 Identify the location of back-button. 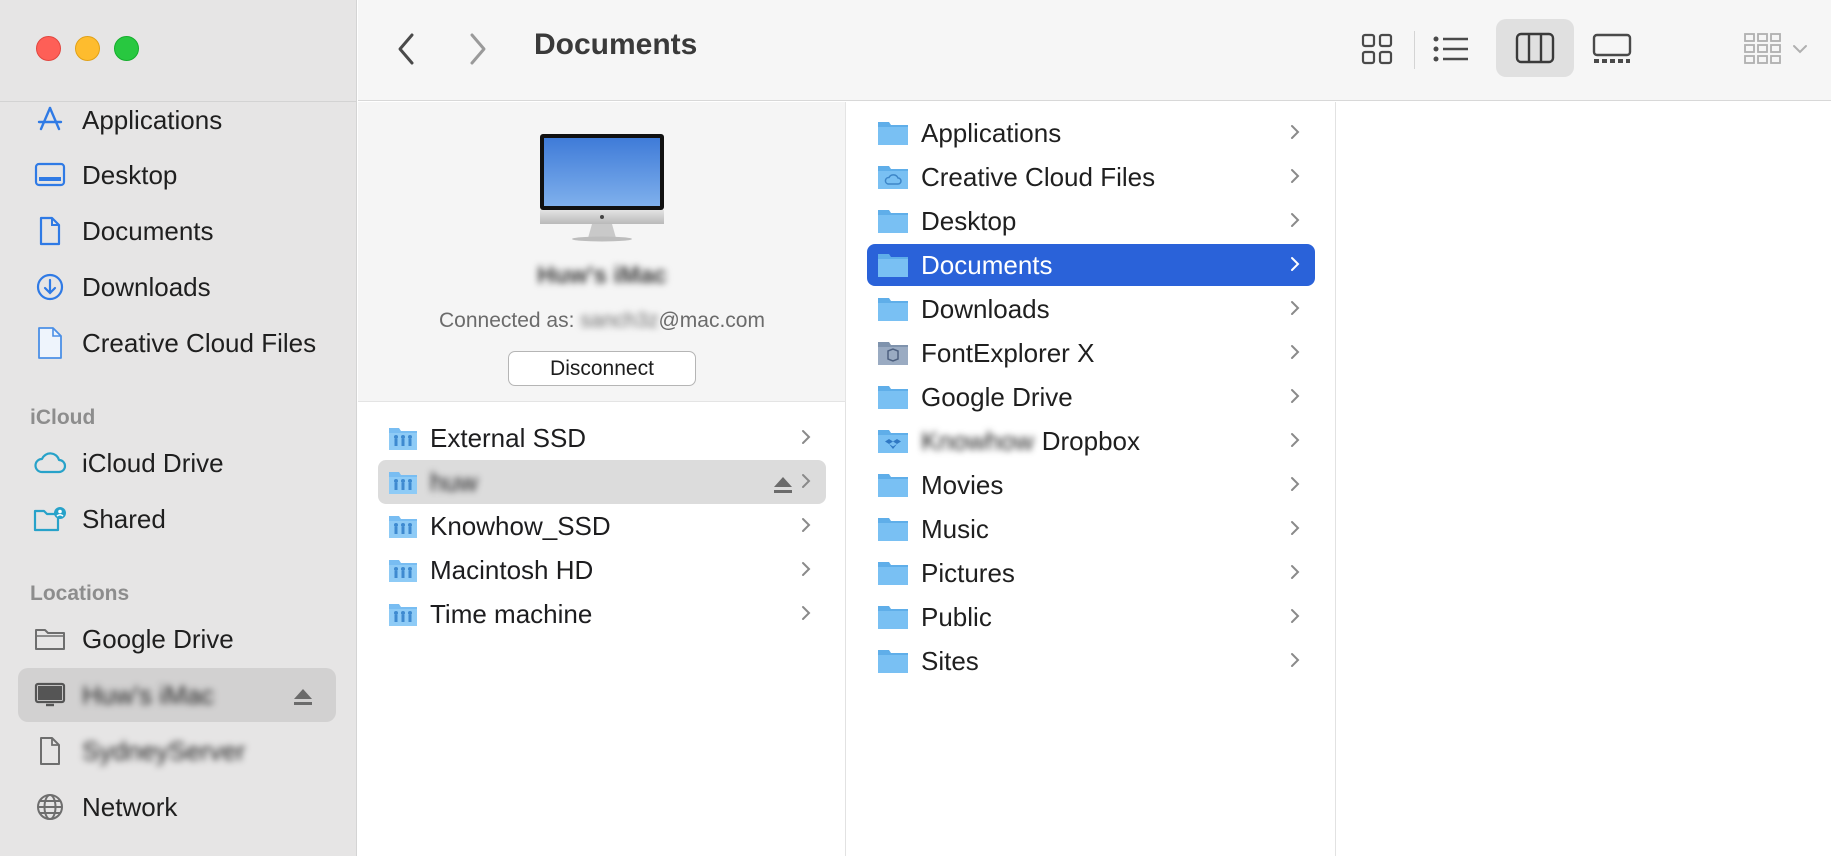
(406, 49).